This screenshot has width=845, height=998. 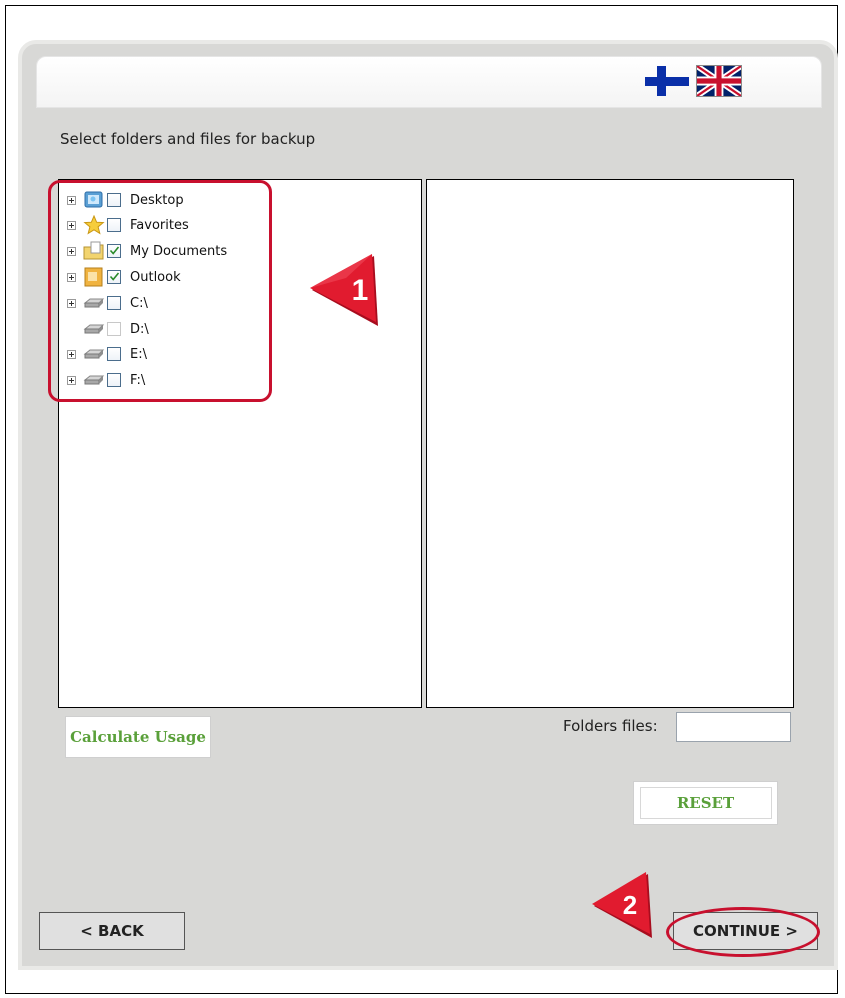 What do you see at coordinates (733, 727) in the screenshot?
I see `folders-files-input` at bounding box center [733, 727].